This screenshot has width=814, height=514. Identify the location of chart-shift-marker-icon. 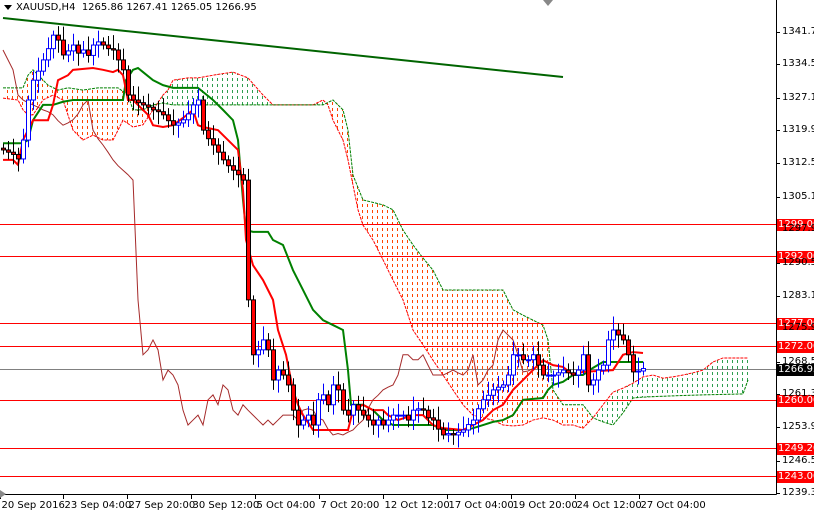
(548, 3).